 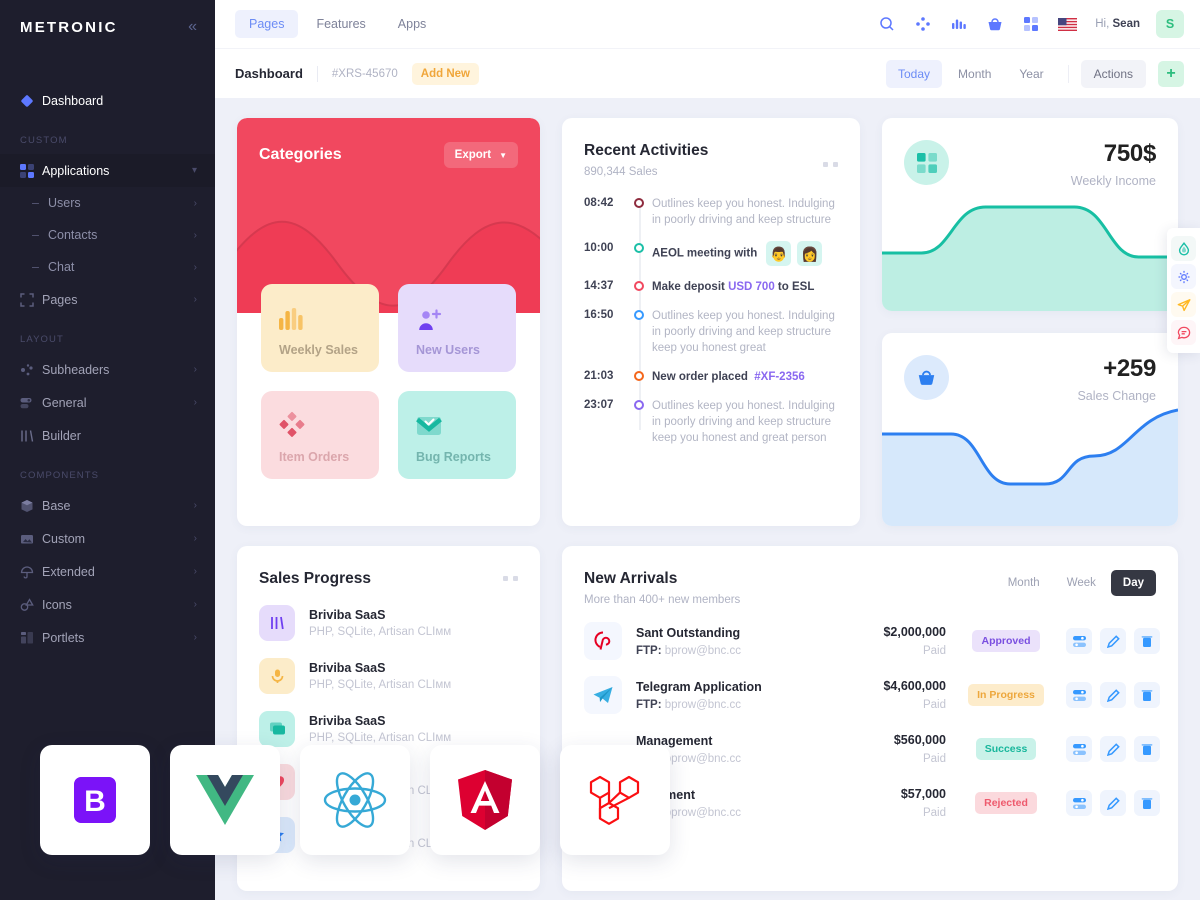 I want to click on tile-label: Bug Reports, so click(x=453, y=457).